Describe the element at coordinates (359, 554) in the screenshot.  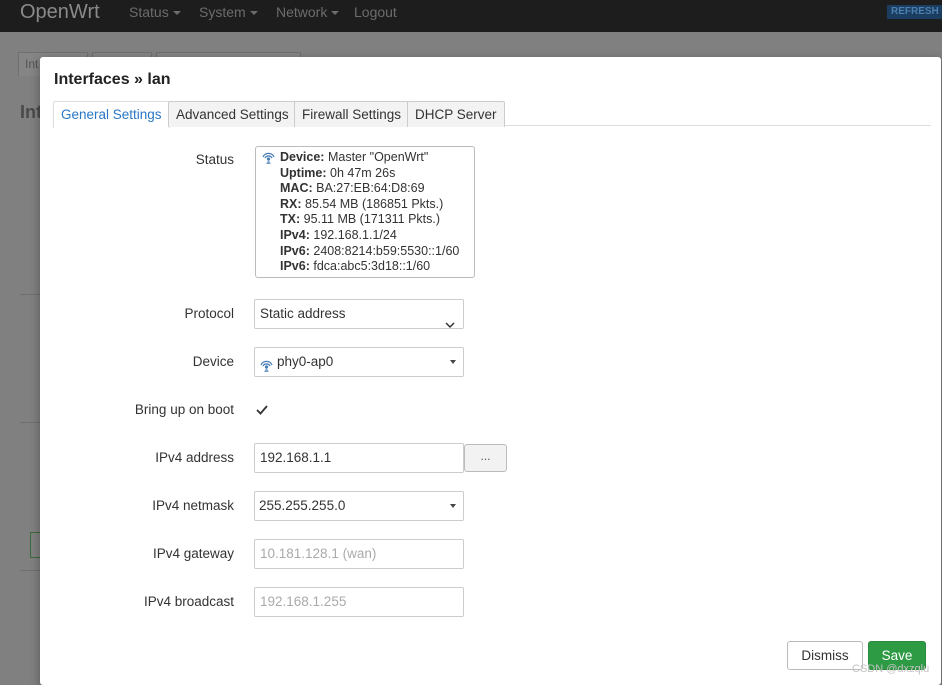
I see `ipv4-gateway-input: 10.181.128.1 (wan)` at that location.